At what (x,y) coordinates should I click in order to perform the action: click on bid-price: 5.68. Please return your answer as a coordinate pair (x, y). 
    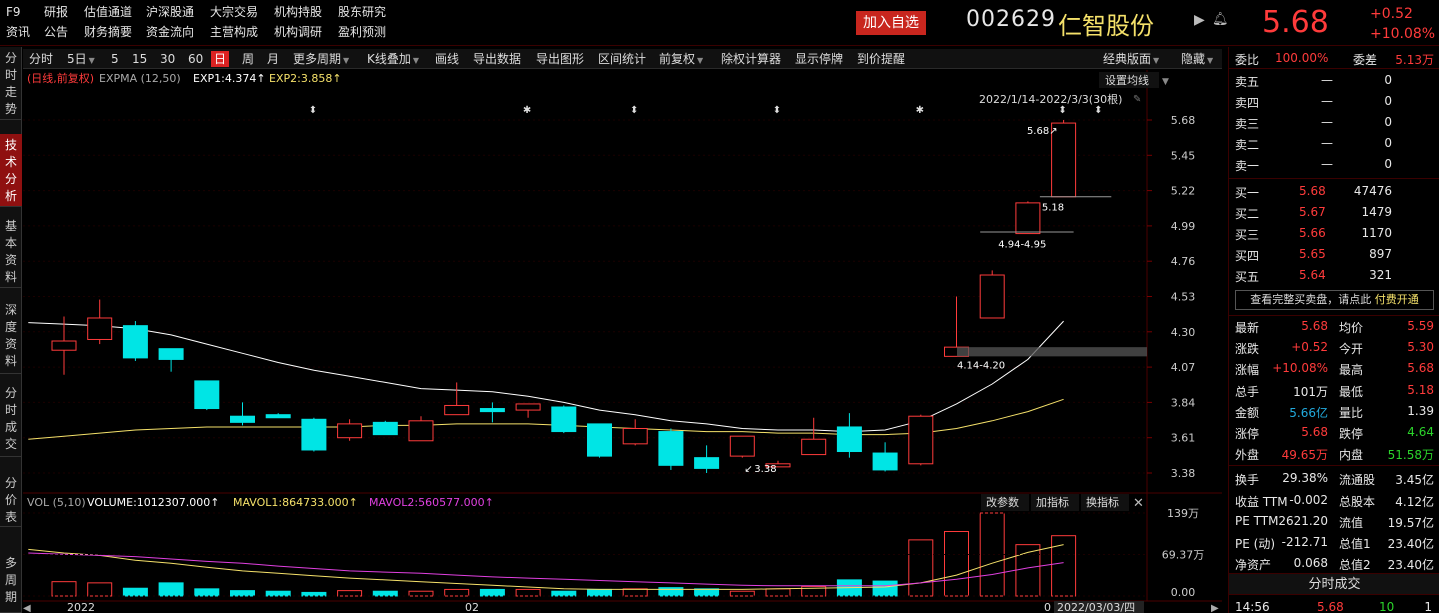
    Looking at the image, I should click on (1312, 191).